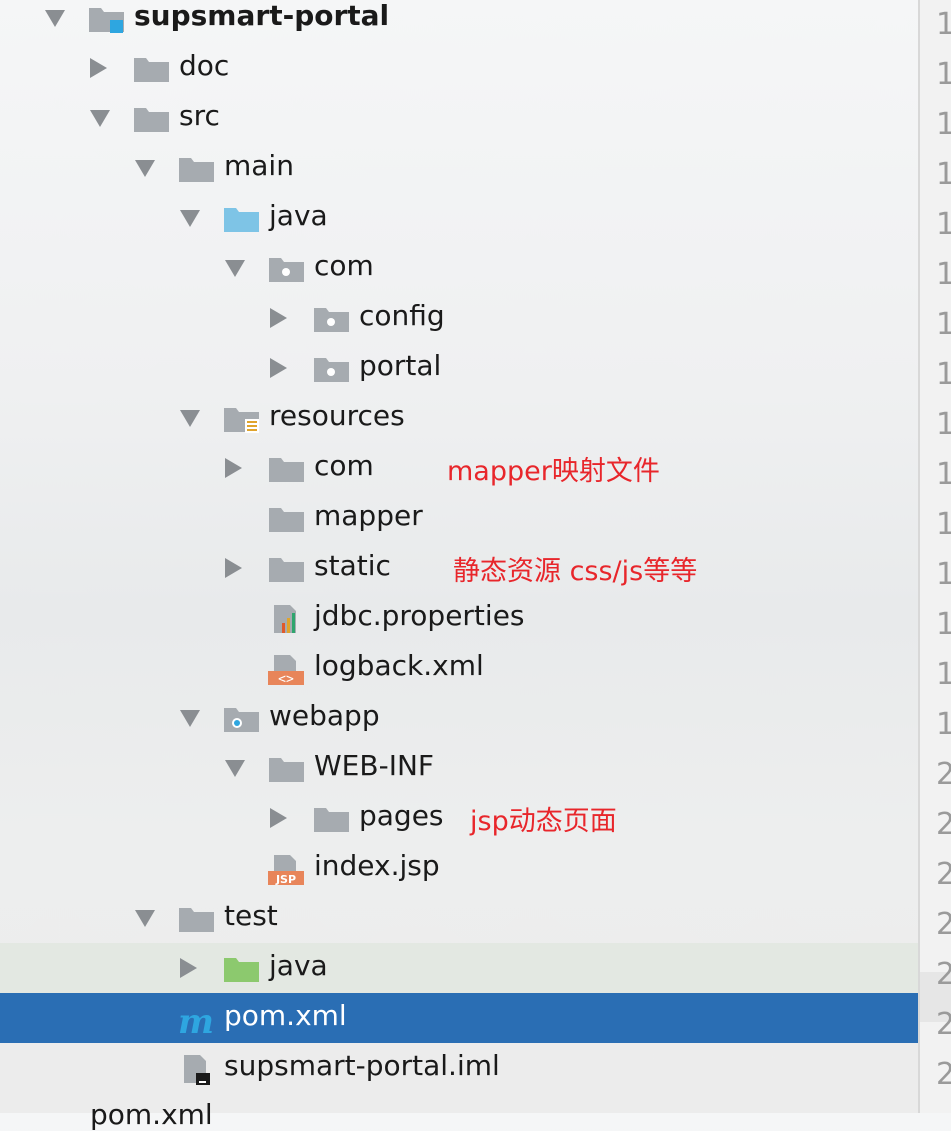 This screenshot has width=951, height=1131. What do you see at coordinates (399, 665) in the screenshot?
I see `tree-item-label: logback.xml` at bounding box center [399, 665].